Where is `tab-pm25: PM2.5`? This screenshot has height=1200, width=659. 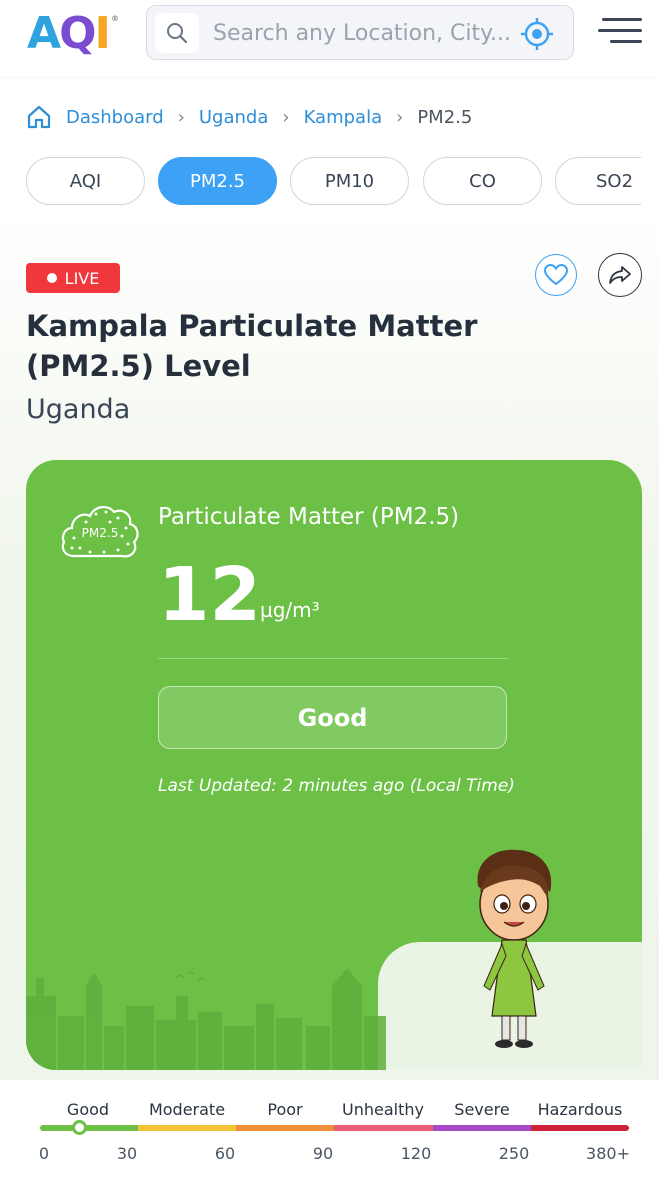
tab-pm25: PM2.5 is located at coordinates (217, 181).